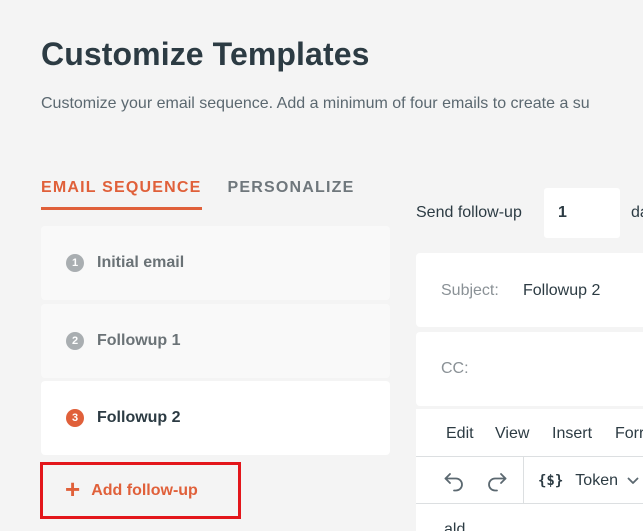  I want to click on tab-personalize: PERSONALIZE, so click(291, 194).